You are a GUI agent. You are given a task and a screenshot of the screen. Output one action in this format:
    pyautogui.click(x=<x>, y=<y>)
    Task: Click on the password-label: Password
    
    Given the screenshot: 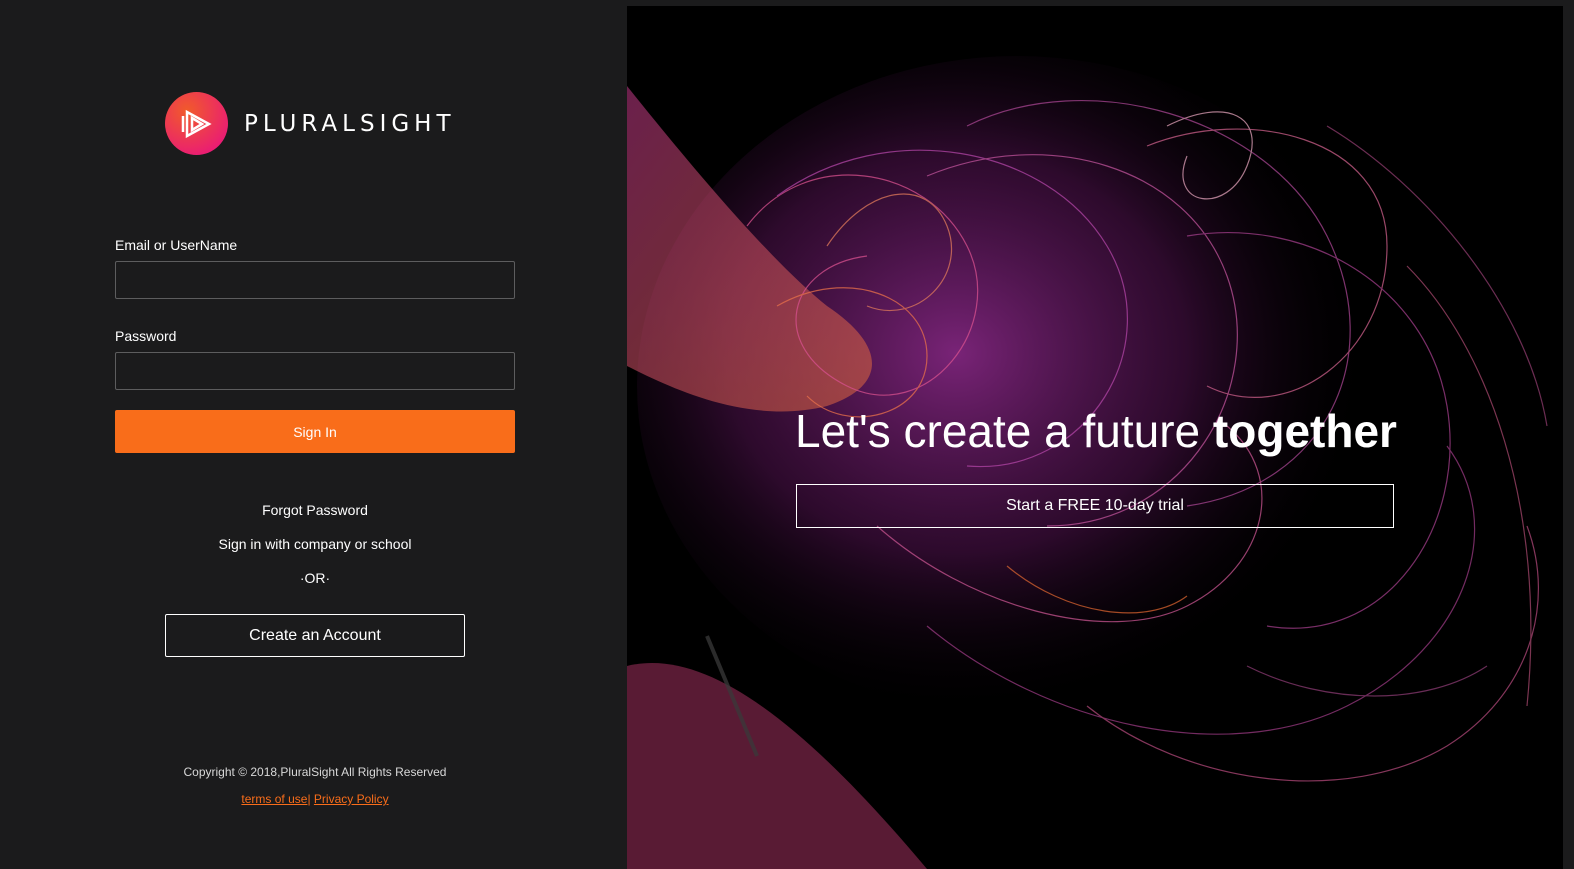 What is the action you would take?
    pyautogui.click(x=146, y=336)
    